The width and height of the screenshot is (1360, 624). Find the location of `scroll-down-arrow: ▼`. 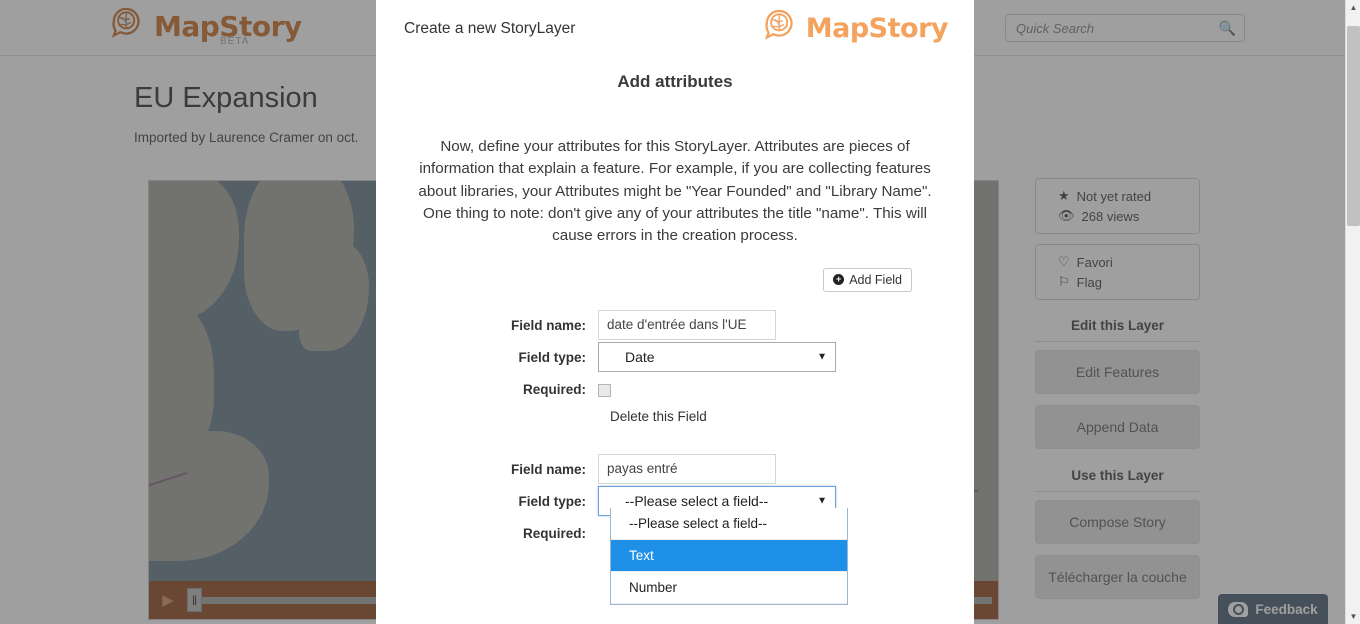

scroll-down-arrow: ▼ is located at coordinates (1353, 616).